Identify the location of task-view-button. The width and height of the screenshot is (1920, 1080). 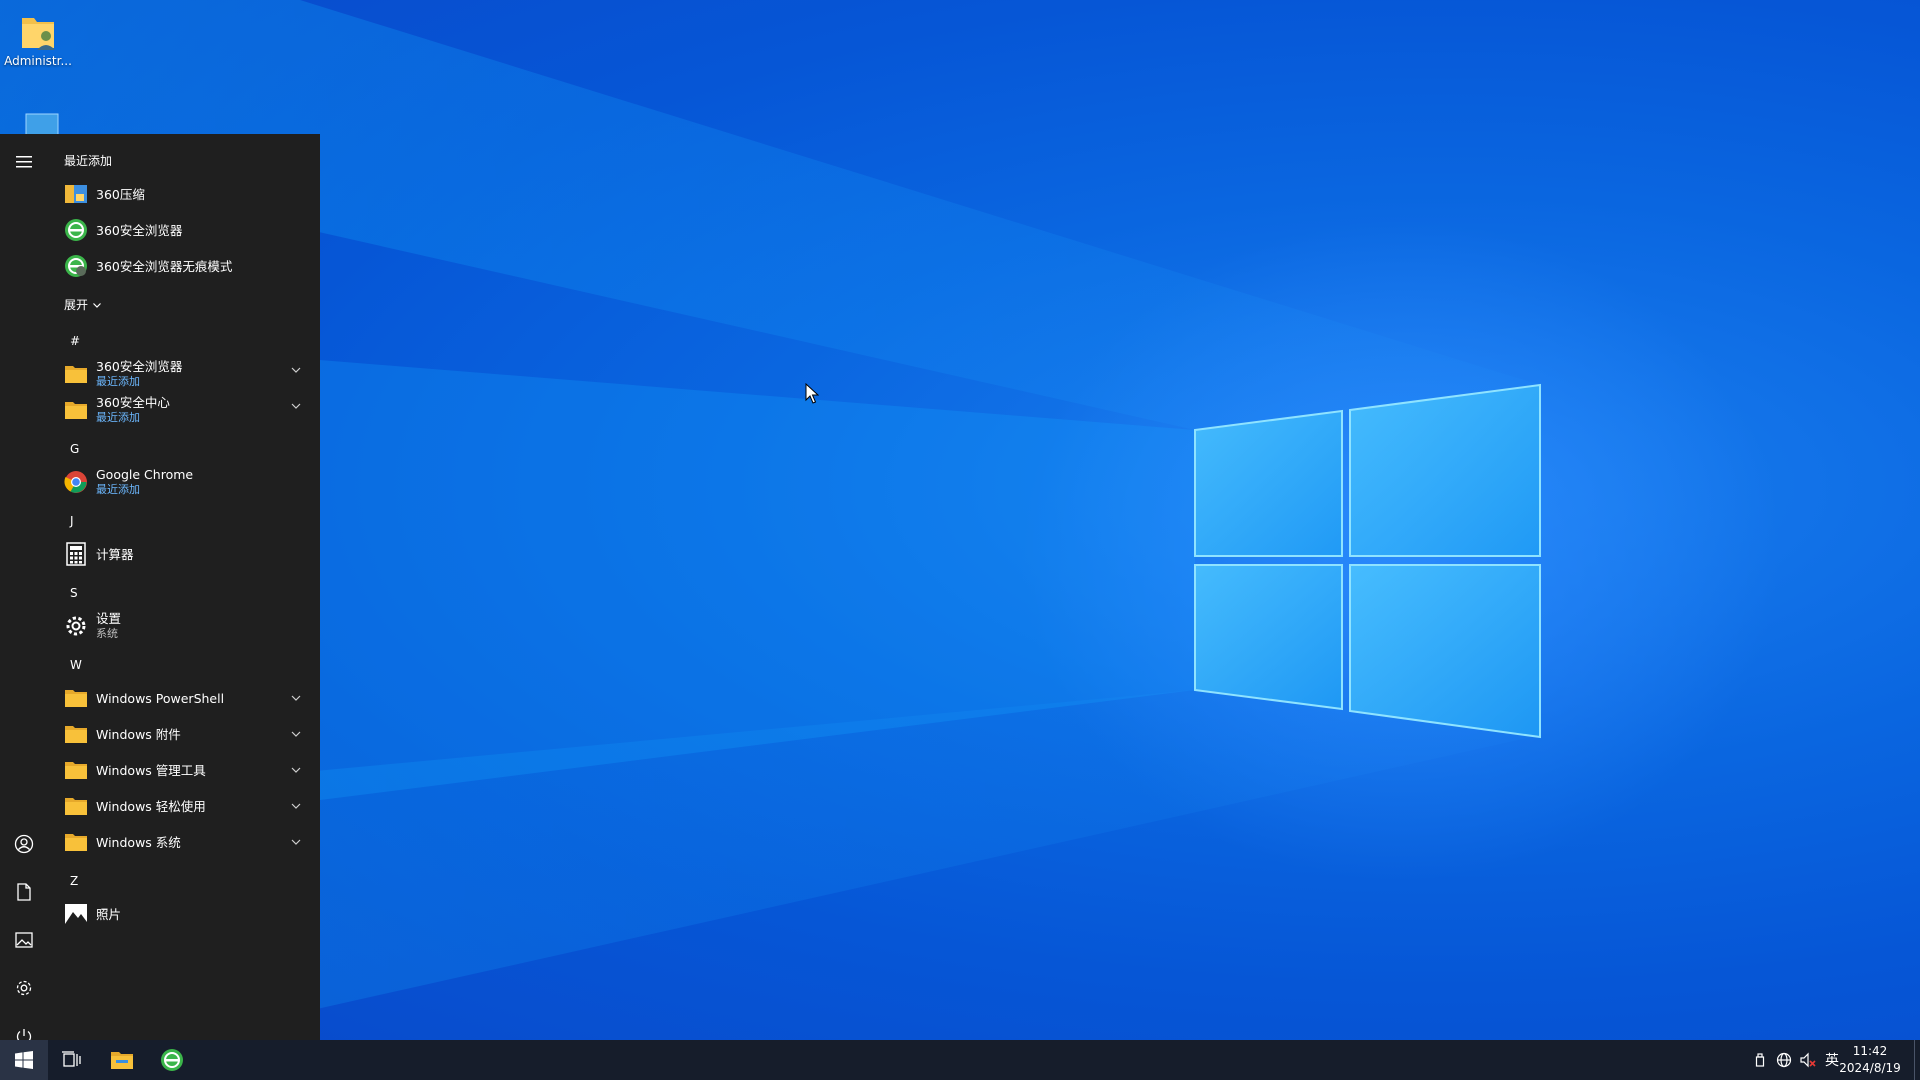
(72, 1060).